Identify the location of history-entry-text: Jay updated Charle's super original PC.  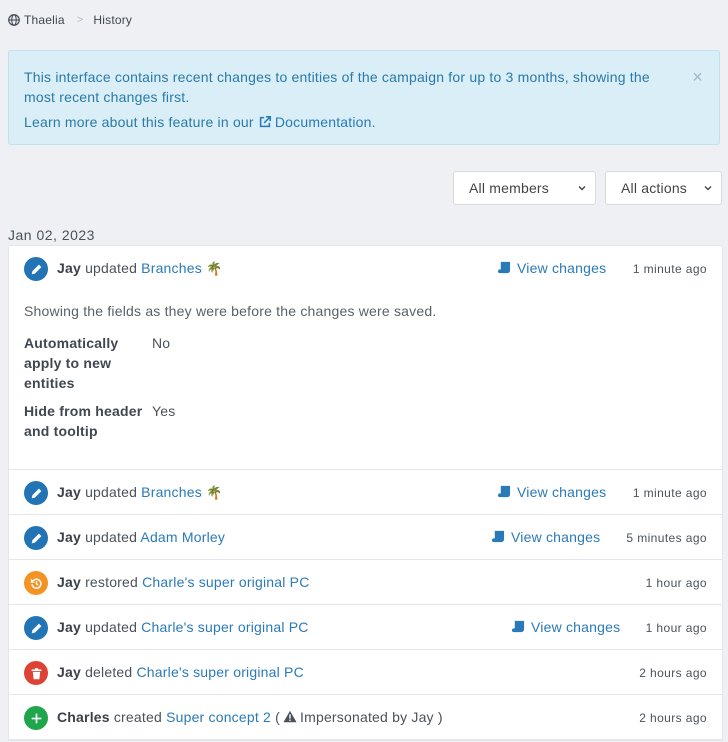
(183, 627).